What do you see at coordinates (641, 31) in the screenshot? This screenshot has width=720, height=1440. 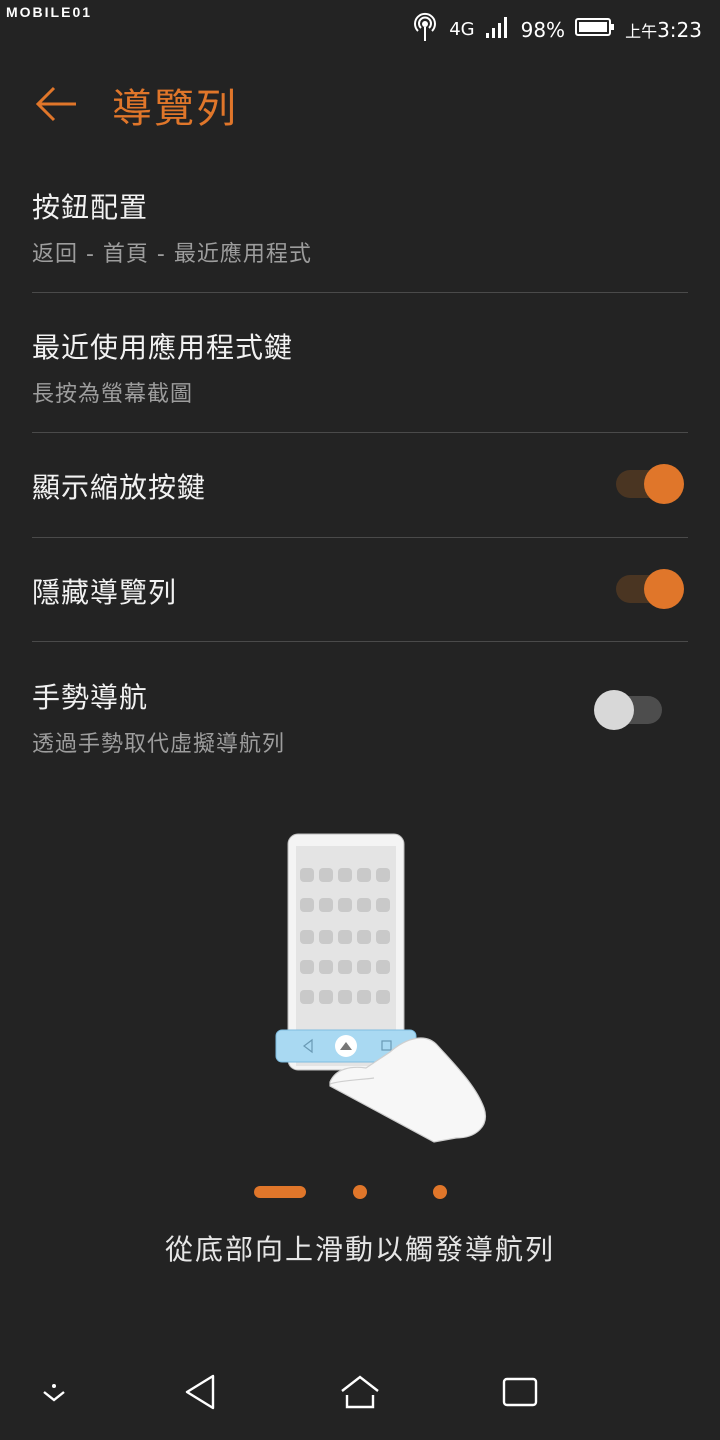 I see `clock-prefix: 上午` at bounding box center [641, 31].